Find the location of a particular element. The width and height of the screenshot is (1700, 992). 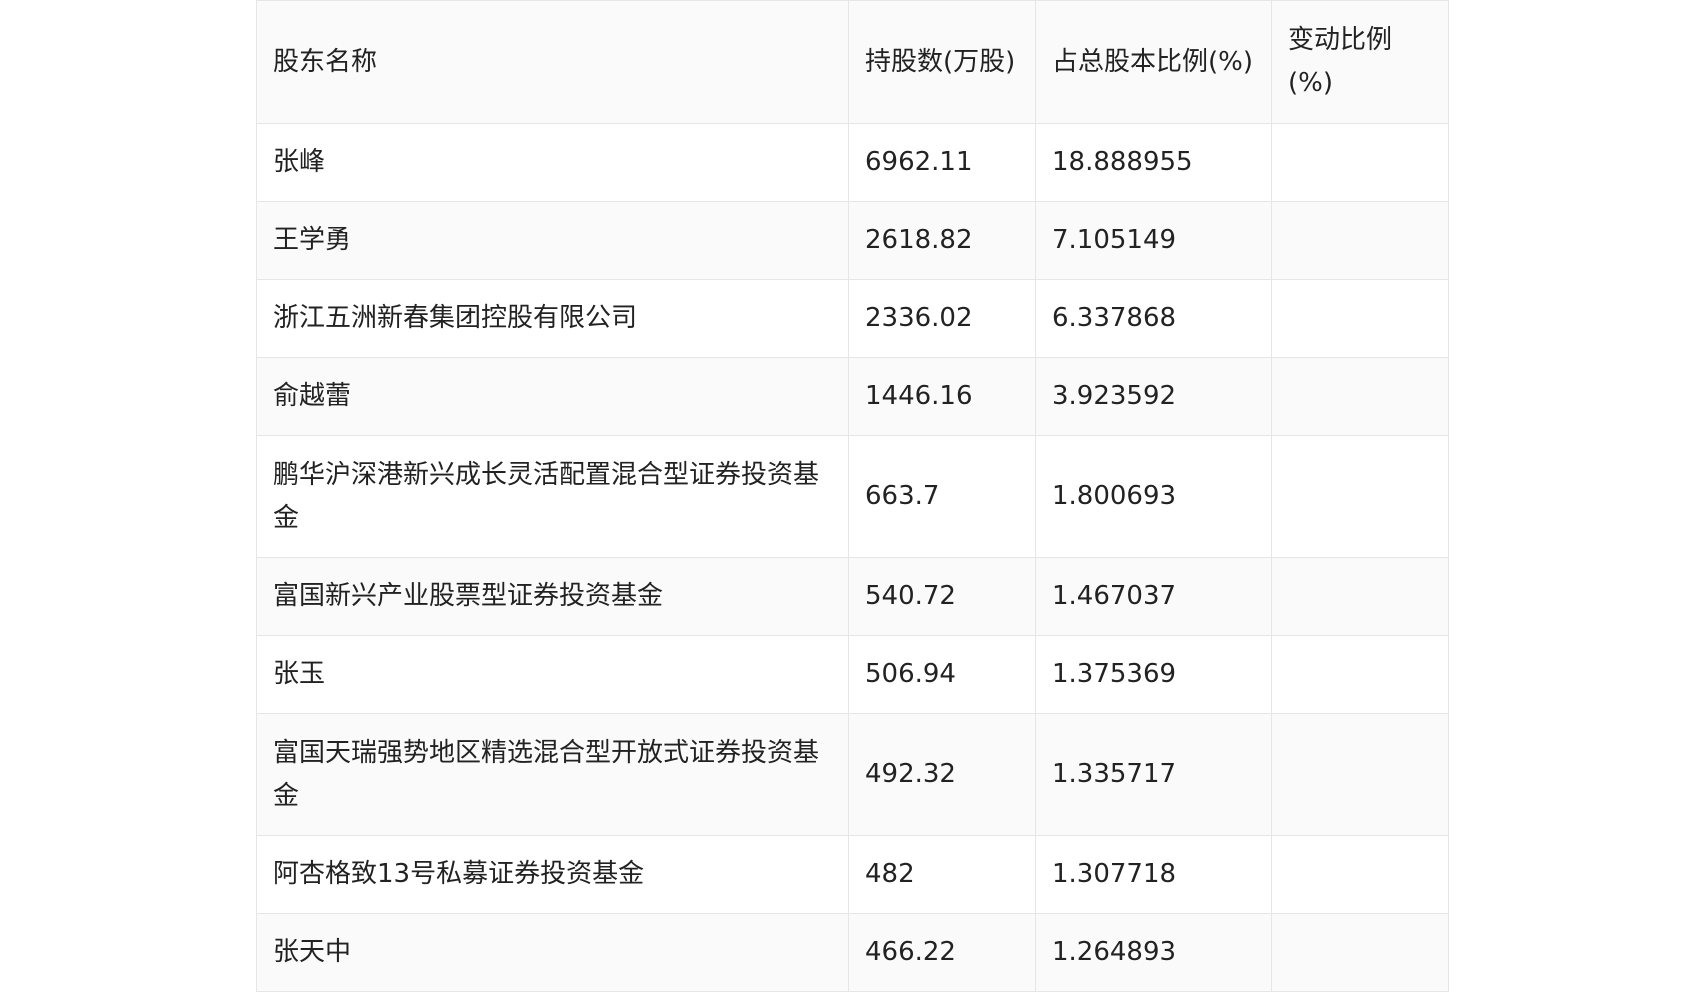

table-header-row: 股东名称 持股数(万股) 占总股本比例(%) 变动比例(%) is located at coordinates (852, 62).